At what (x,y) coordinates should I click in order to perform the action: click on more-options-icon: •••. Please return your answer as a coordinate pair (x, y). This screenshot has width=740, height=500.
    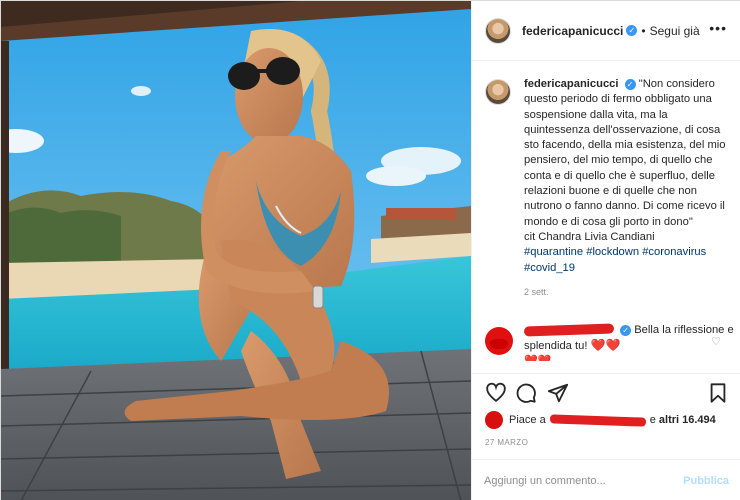
    Looking at the image, I should click on (718, 28).